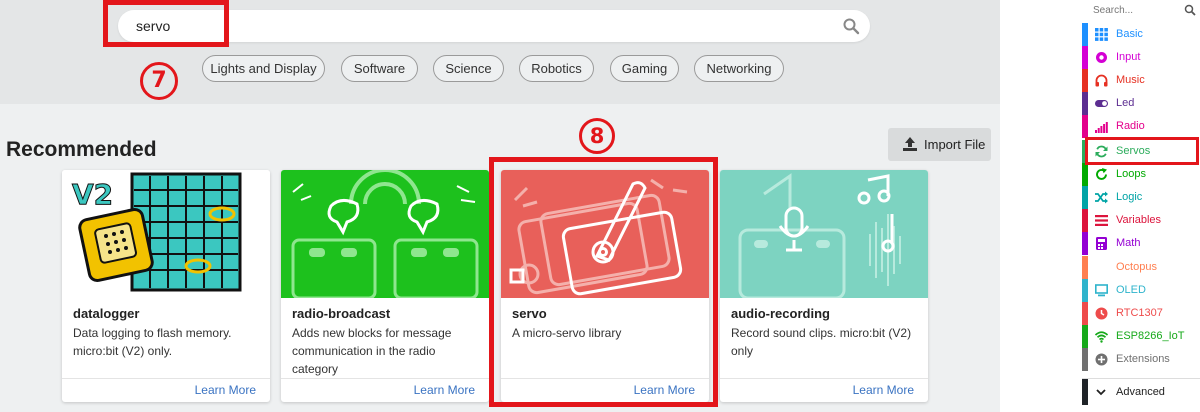 The image size is (1200, 412). What do you see at coordinates (1142, 151) in the screenshot?
I see `servos-highlight-box` at bounding box center [1142, 151].